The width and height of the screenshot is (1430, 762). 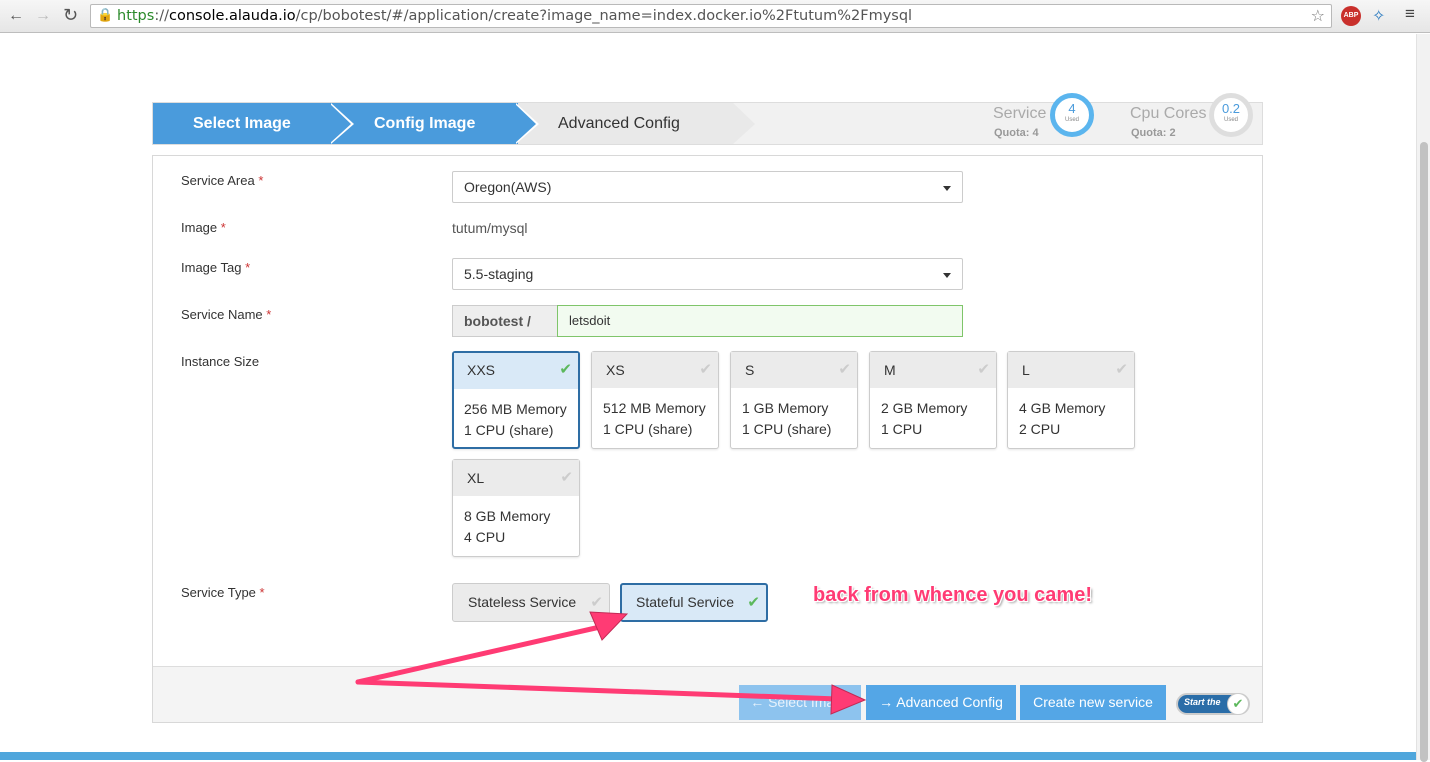 I want to click on cpu-quota-label: Cpu Cores, so click(x=1168, y=113).